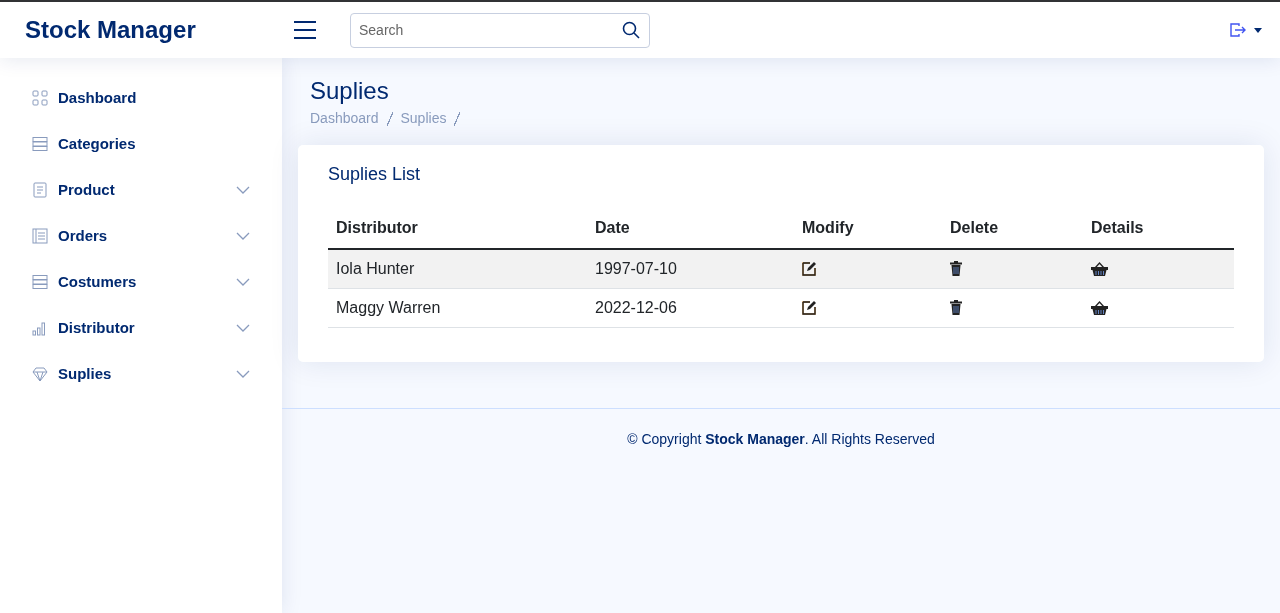 The height and width of the screenshot is (613, 1280). What do you see at coordinates (141, 190) in the screenshot?
I see `sidebar-item: Product` at bounding box center [141, 190].